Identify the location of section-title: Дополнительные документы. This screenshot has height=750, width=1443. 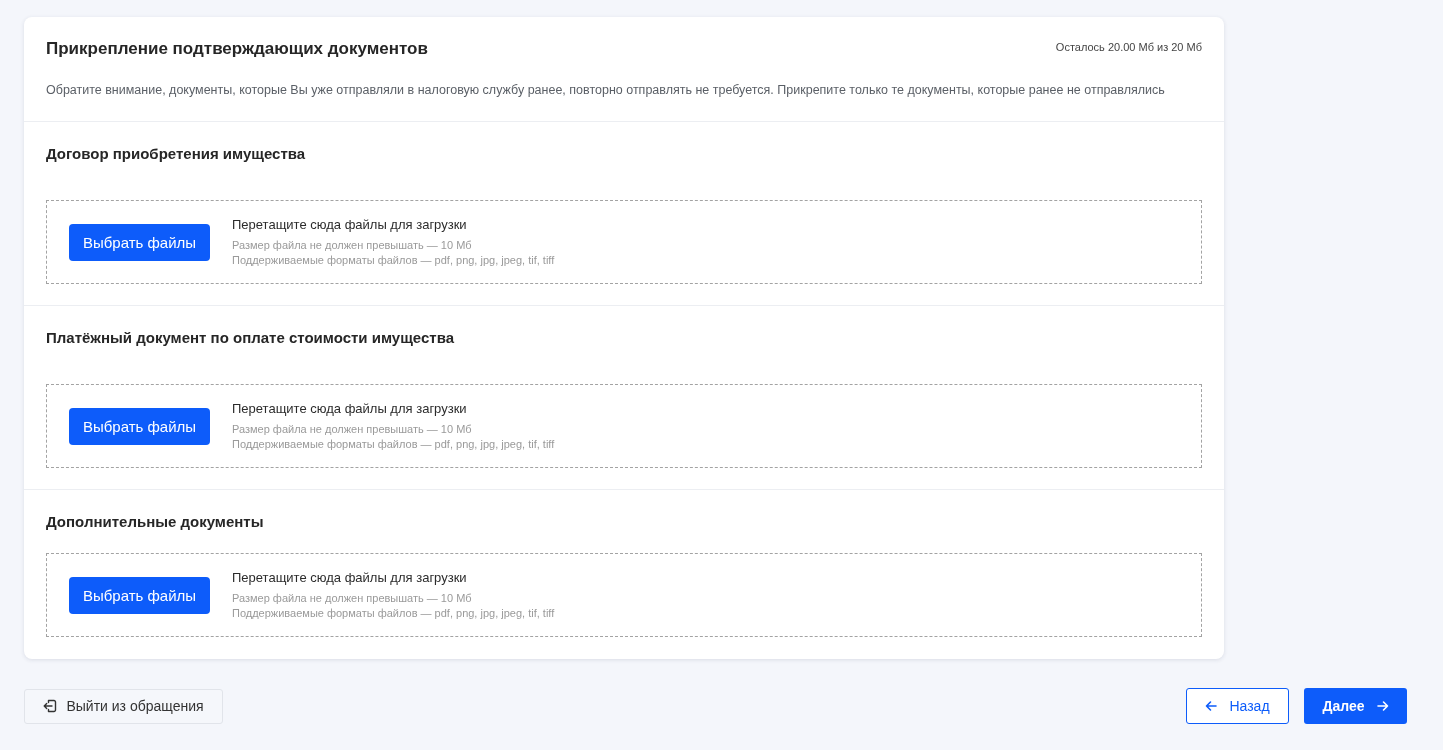
(155, 522).